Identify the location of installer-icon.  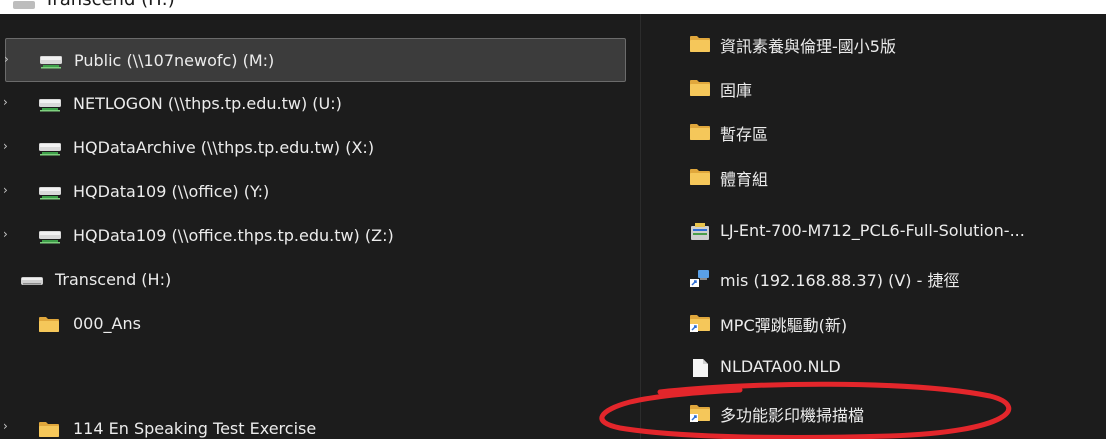
(700, 231).